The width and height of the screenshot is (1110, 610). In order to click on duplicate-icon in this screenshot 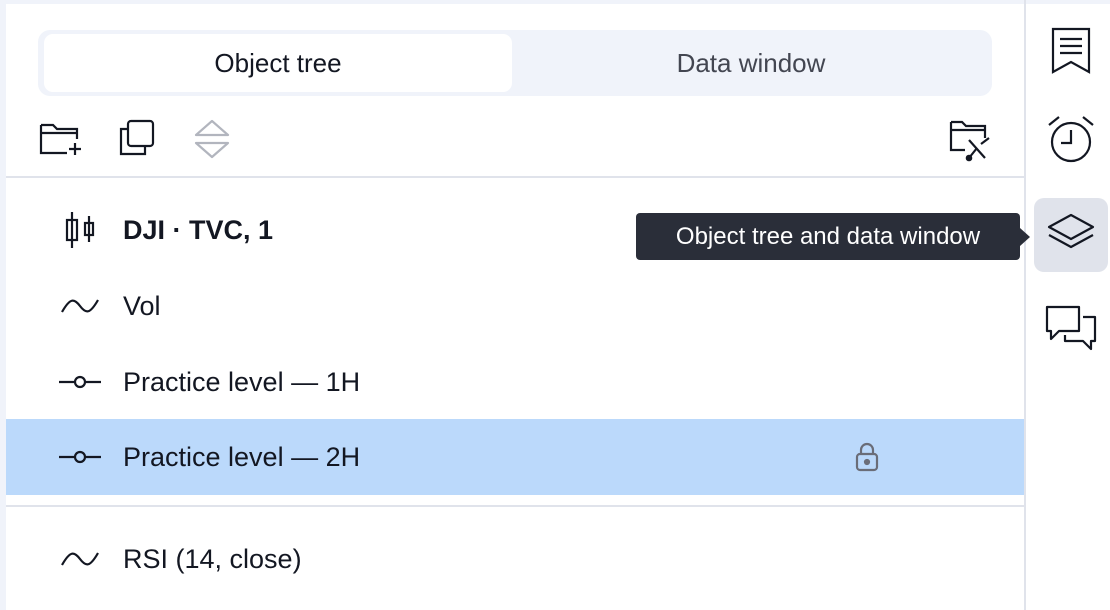, I will do `click(136, 138)`.